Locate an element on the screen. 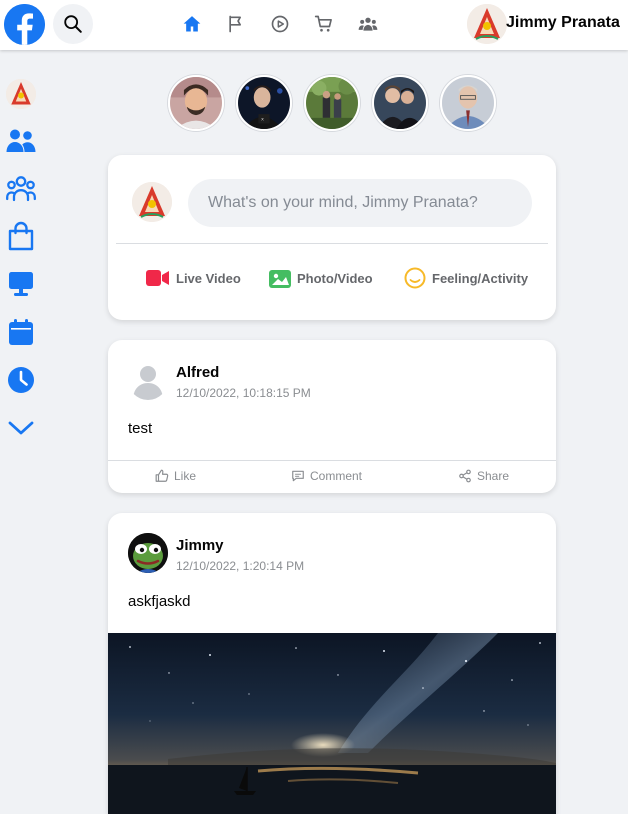  share-button: Share is located at coordinates (483, 476).